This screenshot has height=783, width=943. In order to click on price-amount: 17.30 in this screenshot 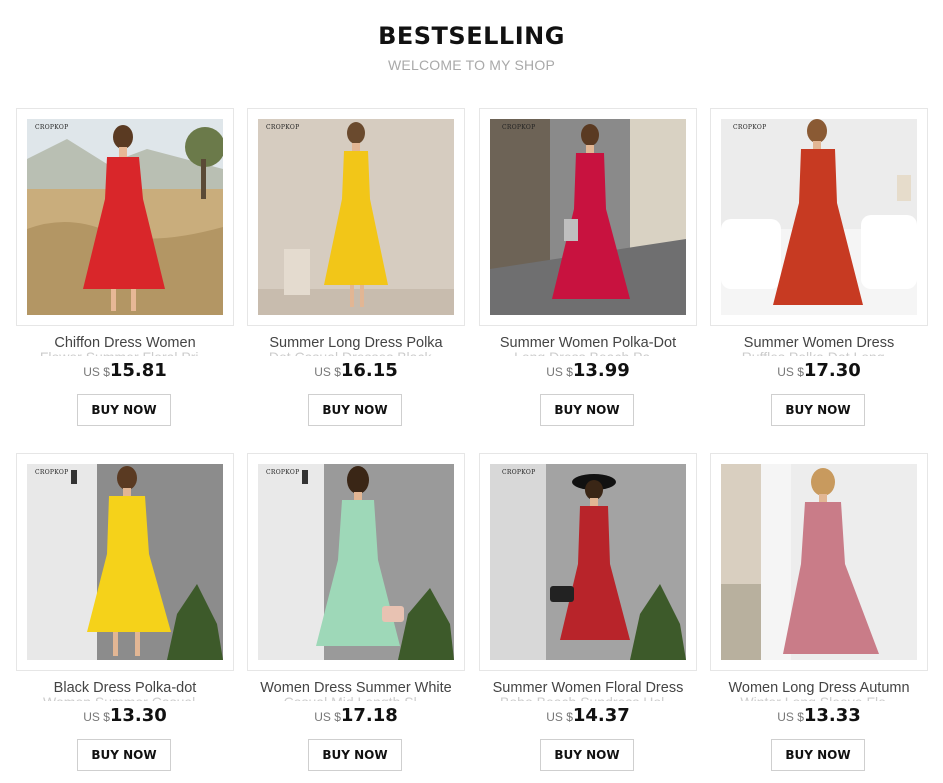, I will do `click(832, 370)`.